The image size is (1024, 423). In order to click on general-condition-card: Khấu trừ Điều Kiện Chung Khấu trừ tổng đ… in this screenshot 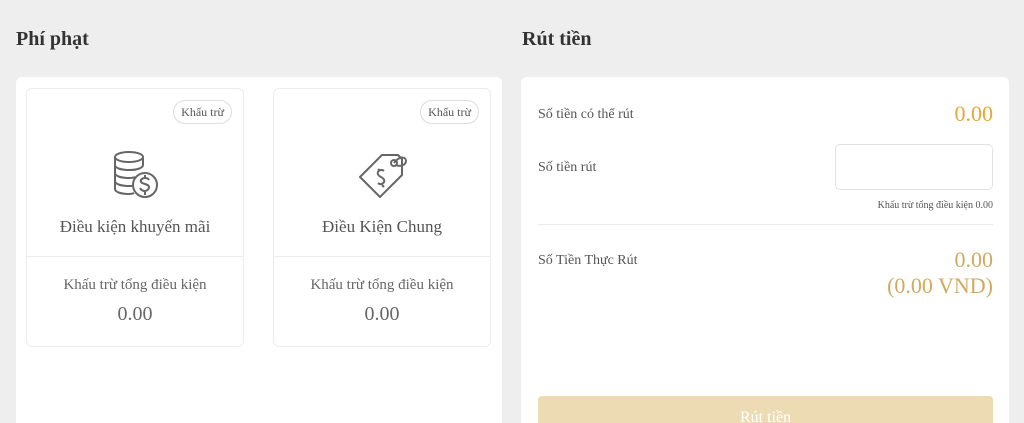, I will do `click(382, 217)`.